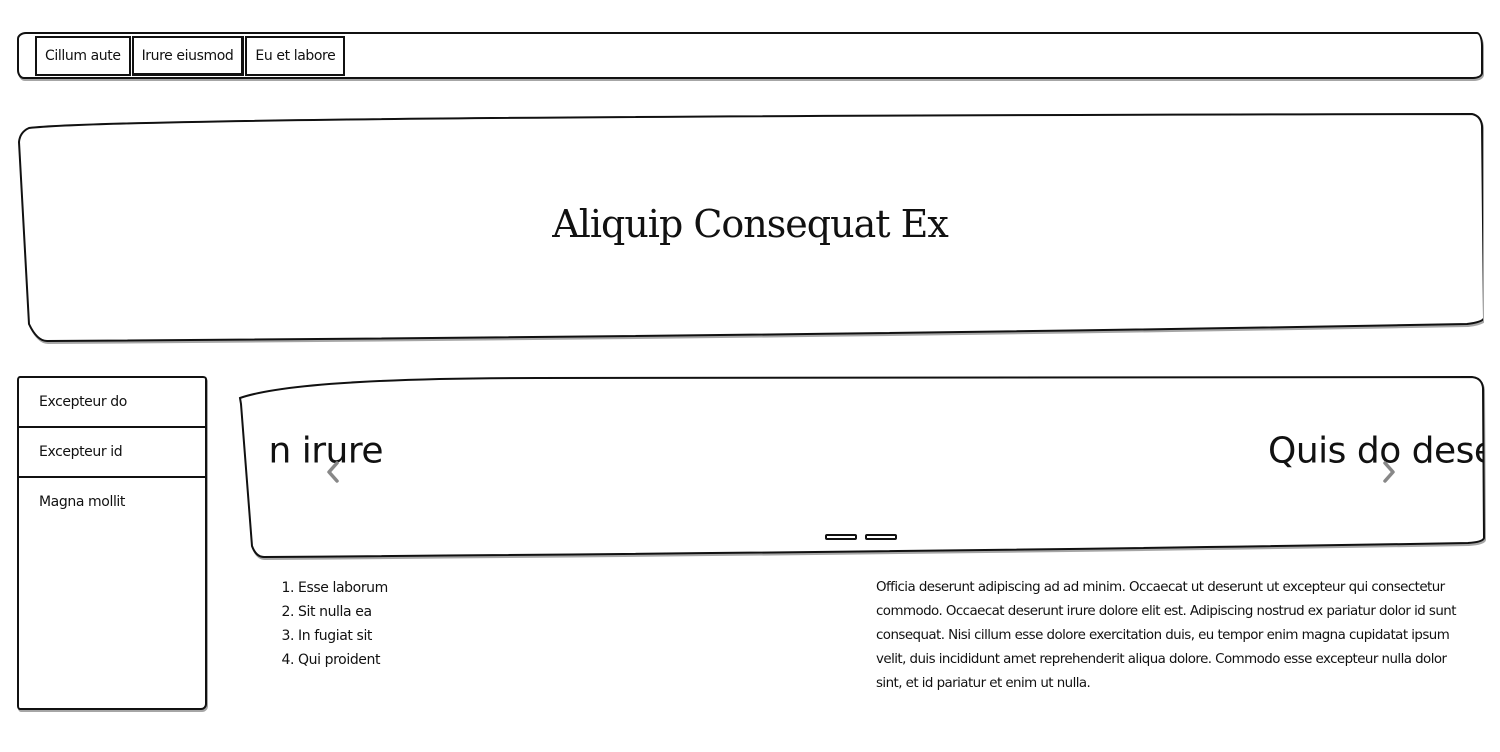 Image resolution: width=1500 pixels, height=752 pixels. Describe the element at coordinates (112, 543) in the screenshot. I see `sidebar: Excepteur do Excepteur id Magna mollit` at that location.